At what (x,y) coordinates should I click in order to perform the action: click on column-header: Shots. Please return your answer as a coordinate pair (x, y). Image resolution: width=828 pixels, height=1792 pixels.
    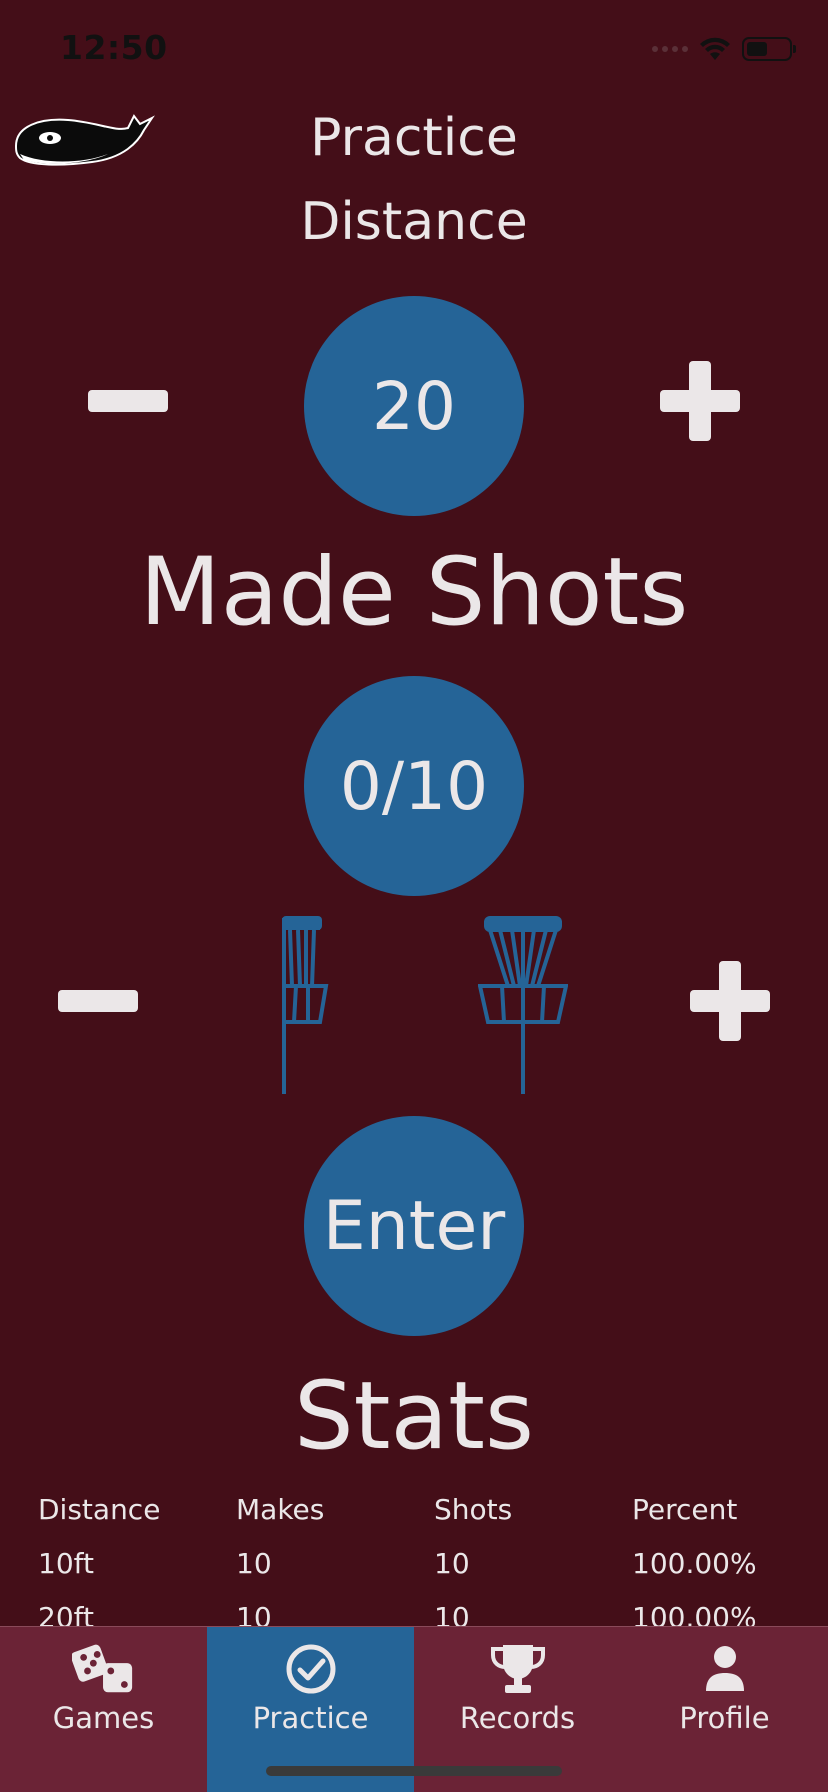
    Looking at the image, I should click on (473, 1509).